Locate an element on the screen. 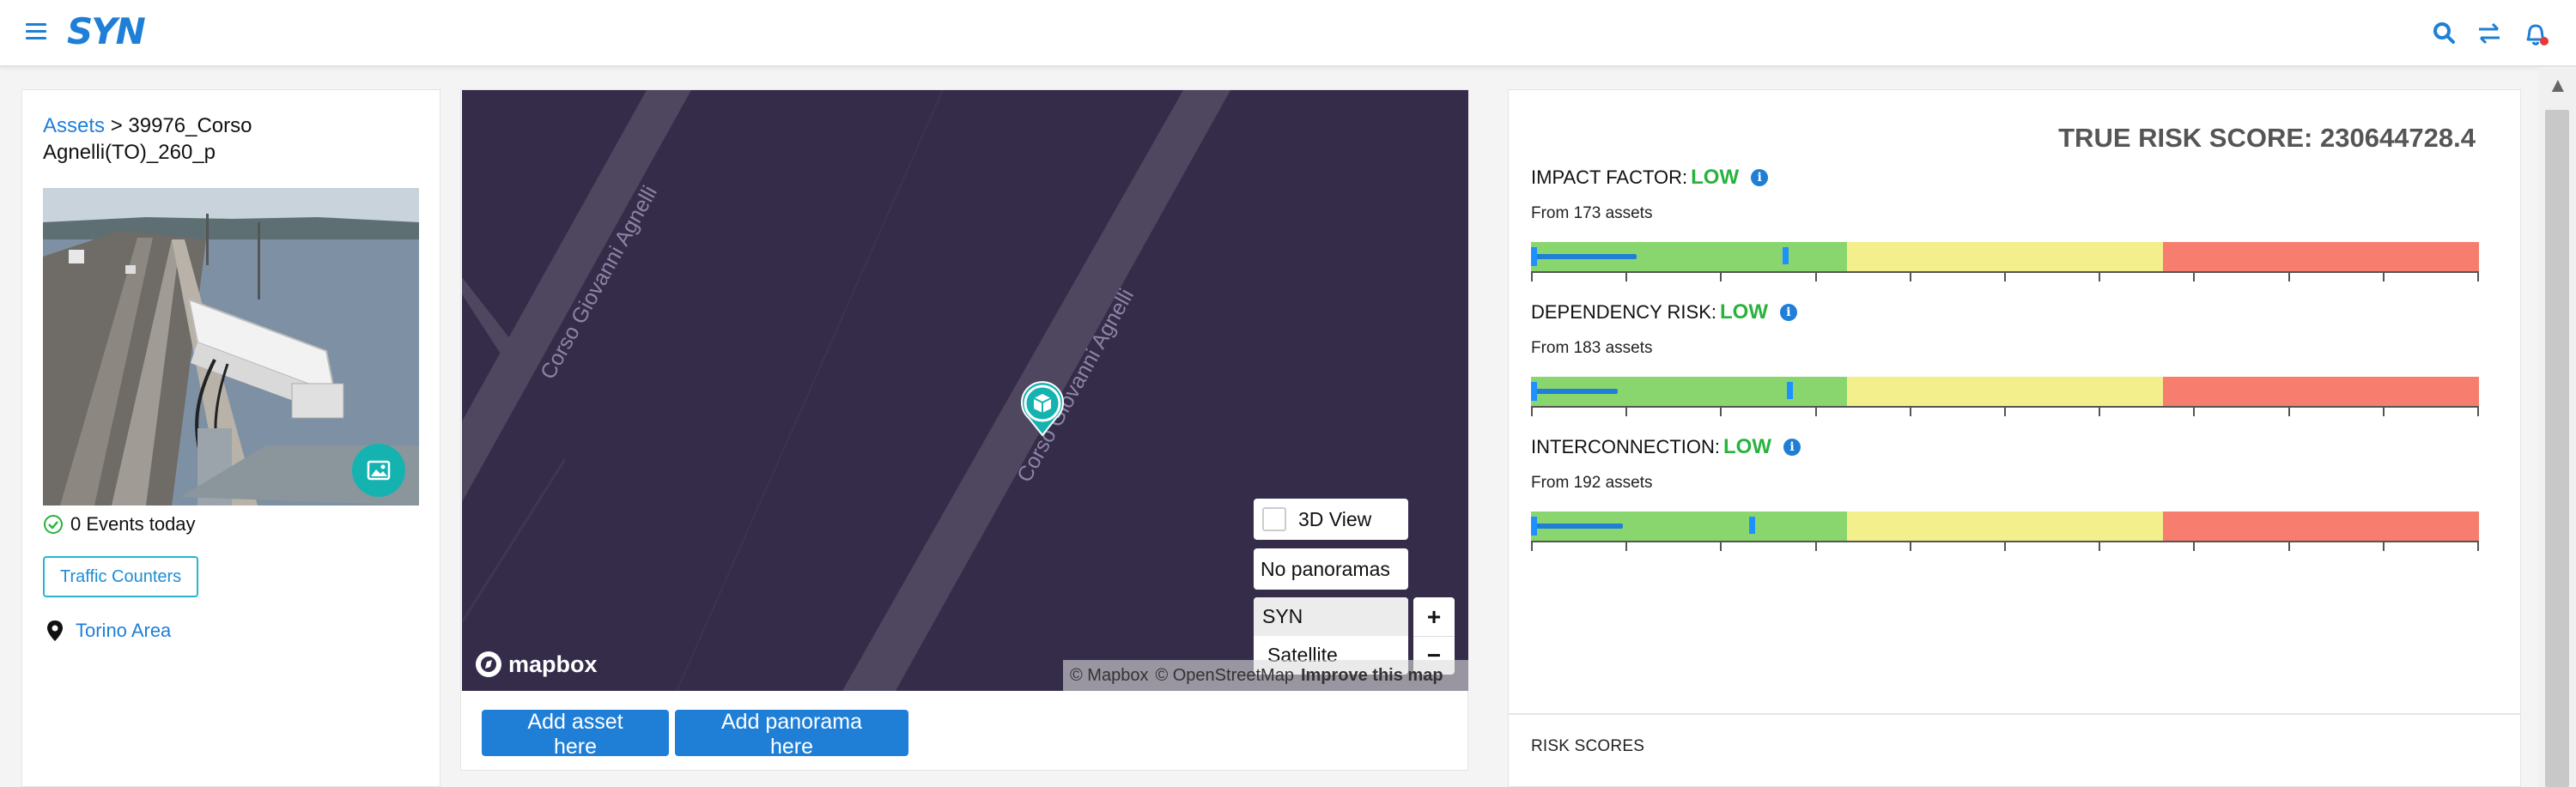  osm-attribution-link: © OpenStreetMap is located at coordinates (1224, 676).